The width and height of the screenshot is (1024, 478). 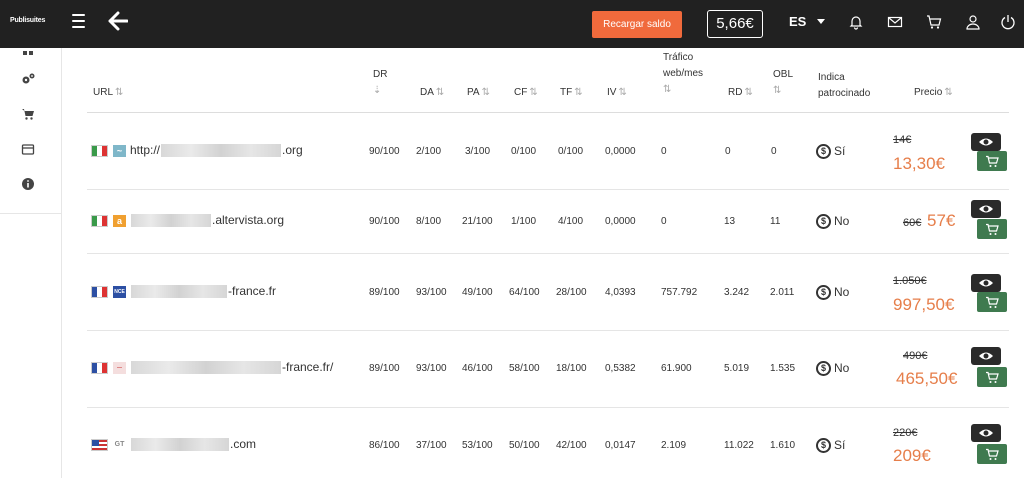 What do you see at coordinates (108, 93) in the screenshot?
I see `header-url: URL ⇅` at bounding box center [108, 93].